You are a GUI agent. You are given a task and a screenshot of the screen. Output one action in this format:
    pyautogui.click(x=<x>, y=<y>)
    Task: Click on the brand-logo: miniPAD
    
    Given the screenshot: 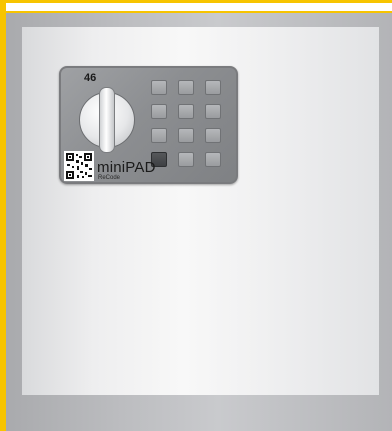 What is the action you would take?
    pyautogui.click(x=126, y=167)
    